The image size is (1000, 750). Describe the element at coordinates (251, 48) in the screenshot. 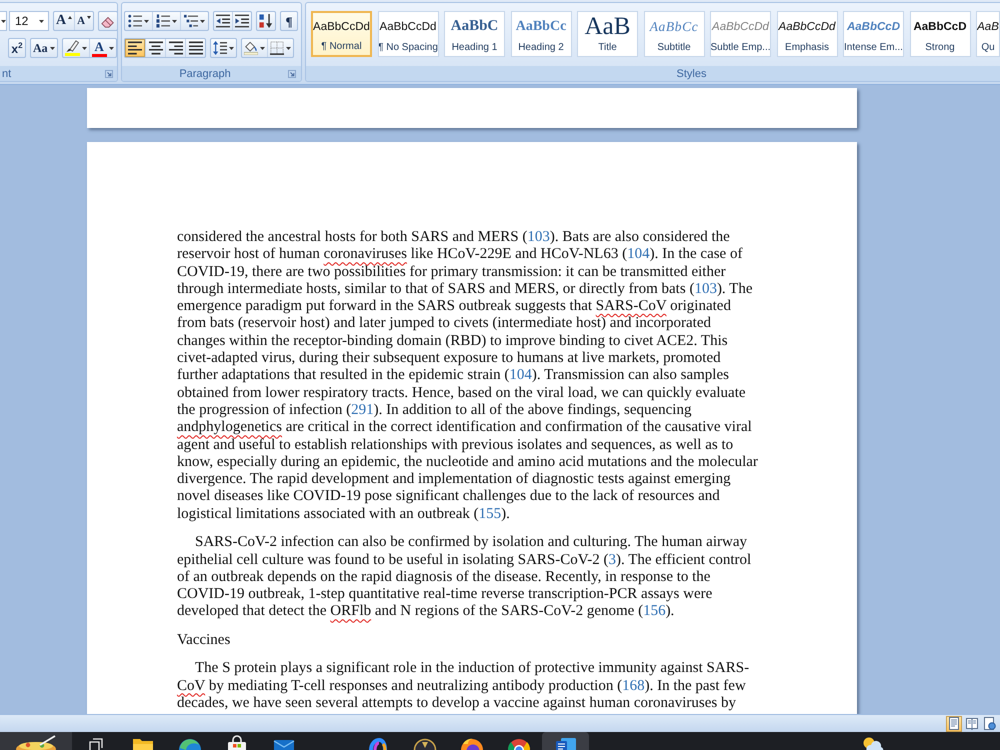

I see `paint-bucket-icon` at that location.